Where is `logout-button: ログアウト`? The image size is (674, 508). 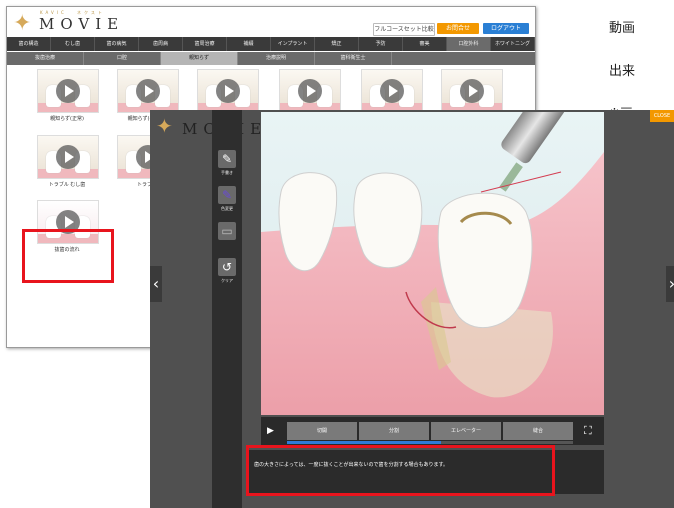 logout-button: ログアウト is located at coordinates (506, 28).